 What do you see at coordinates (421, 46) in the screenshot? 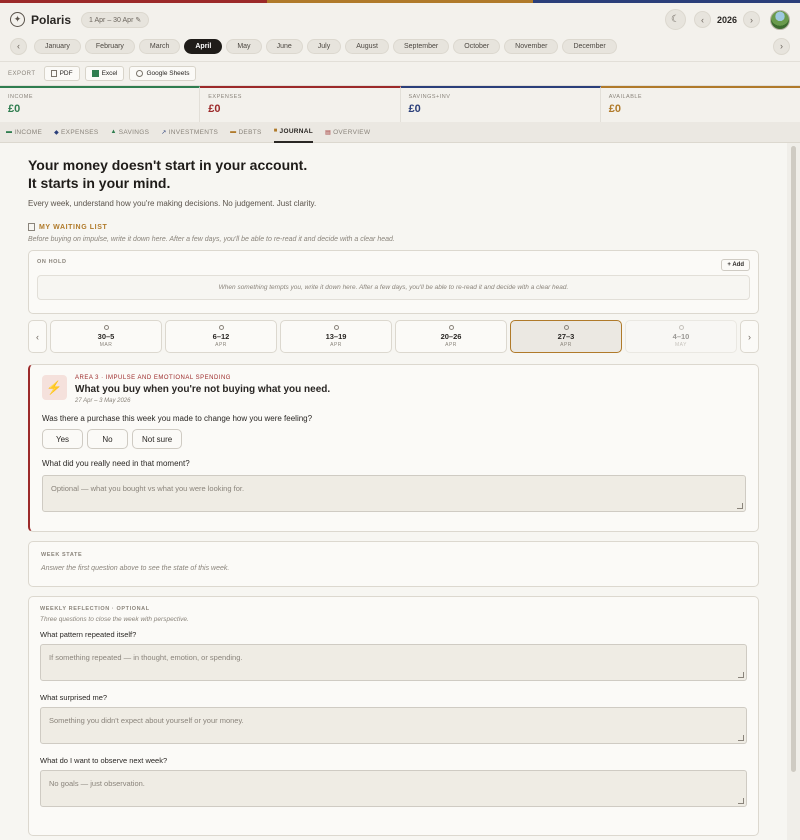
I see `month-september: September` at bounding box center [421, 46].